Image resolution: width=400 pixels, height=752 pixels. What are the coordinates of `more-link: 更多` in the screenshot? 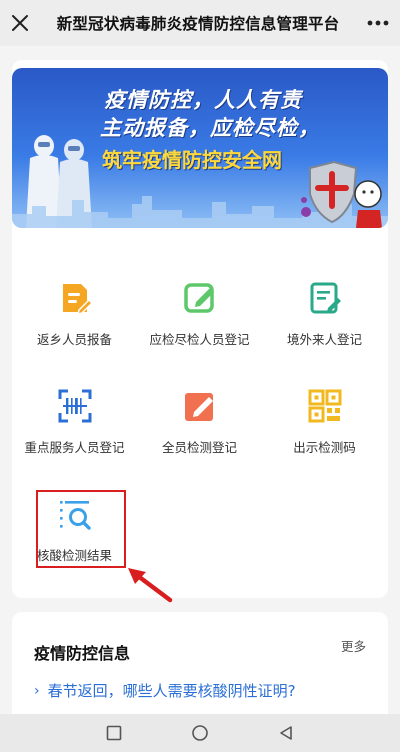 It's located at (353, 645).